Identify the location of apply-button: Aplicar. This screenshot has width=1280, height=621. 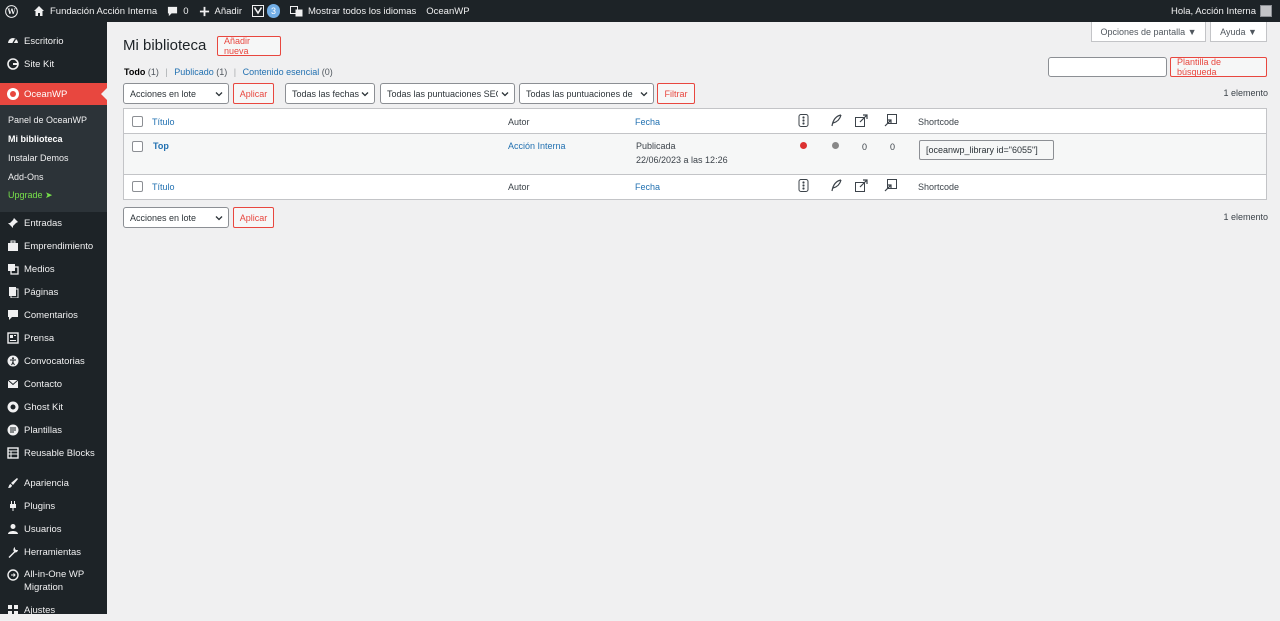
(253, 93).